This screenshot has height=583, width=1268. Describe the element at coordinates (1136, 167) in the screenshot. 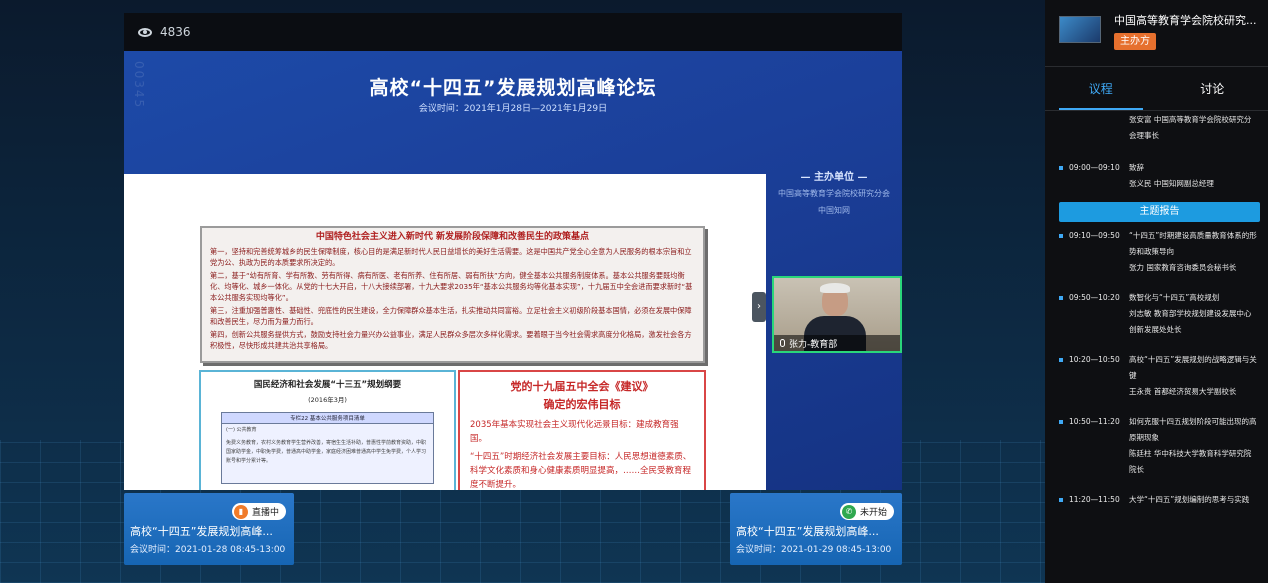

I see `agenda-title: 致辞` at that location.